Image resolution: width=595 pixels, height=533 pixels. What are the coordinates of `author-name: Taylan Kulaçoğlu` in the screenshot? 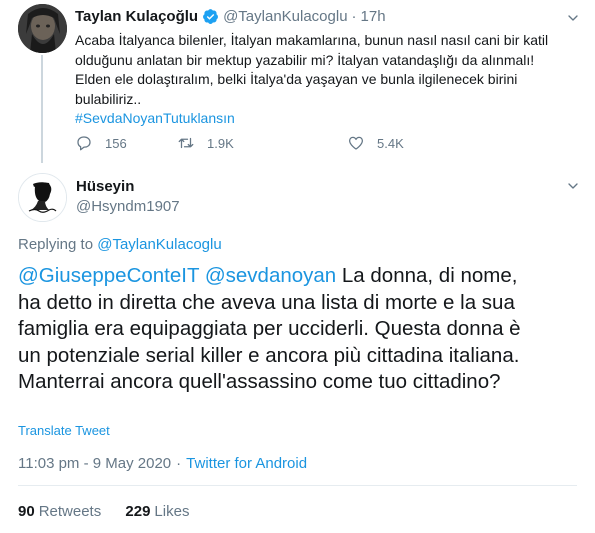 It's located at (136, 16).